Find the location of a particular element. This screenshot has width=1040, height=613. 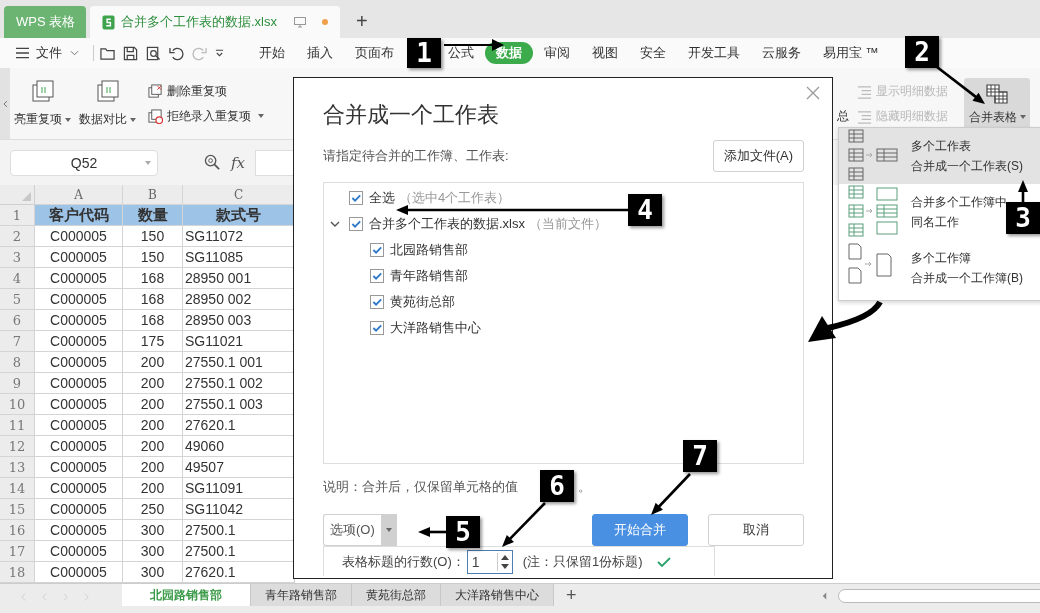

menu-item-title: 多个工作簿 is located at coordinates (941, 258).